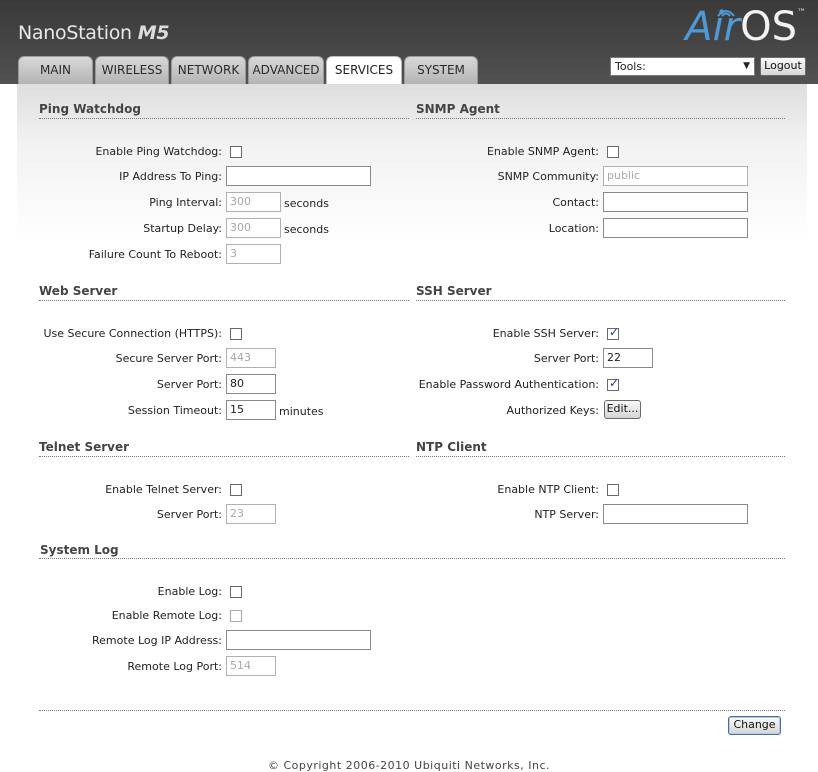 This screenshot has width=818, height=772. I want to click on startup-delay-input: 300, so click(253, 228).